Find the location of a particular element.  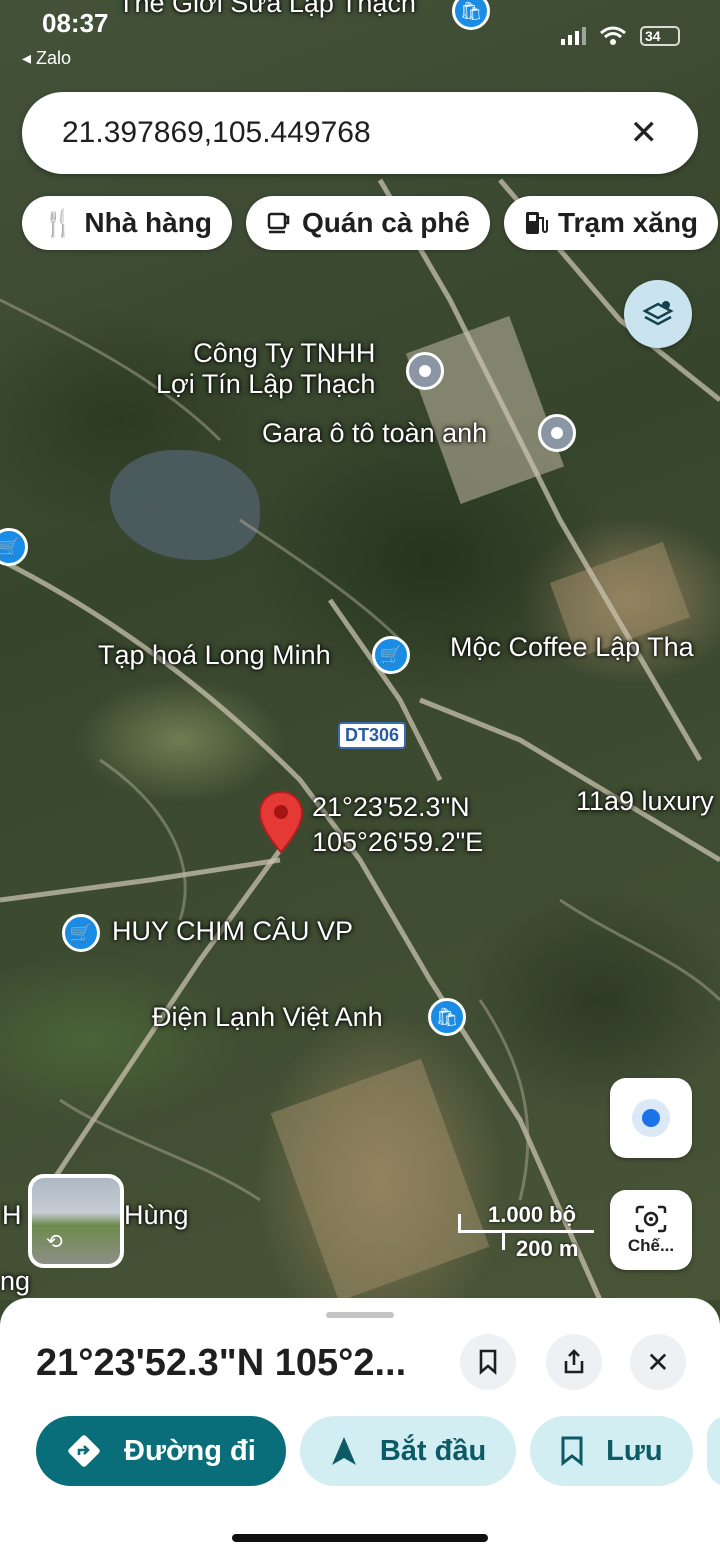

back-arrow-icon: ◂ is located at coordinates (29, 58).